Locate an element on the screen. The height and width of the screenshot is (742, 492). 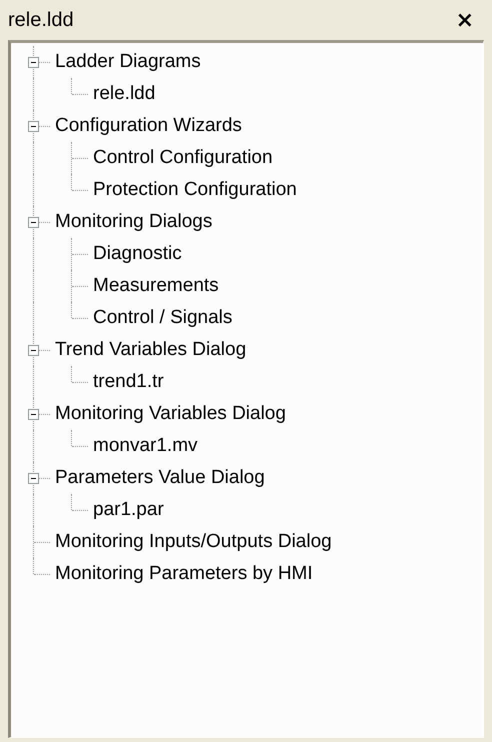
tree-item: Protection Configuration is located at coordinates (195, 190).